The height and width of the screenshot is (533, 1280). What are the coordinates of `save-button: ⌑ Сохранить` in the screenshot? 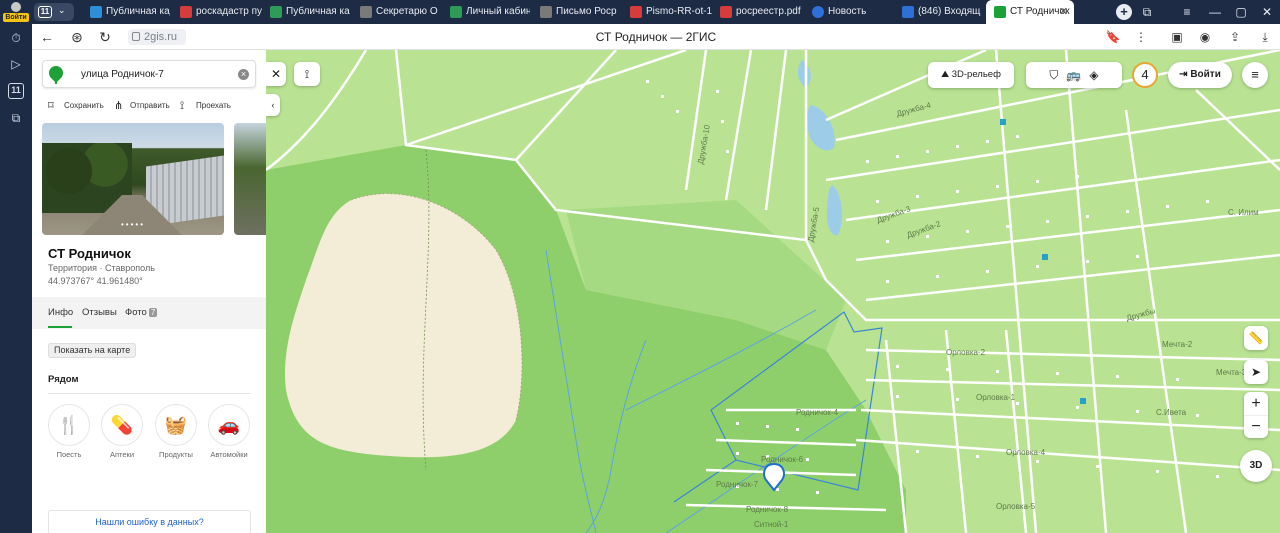 It's located at (76, 106).